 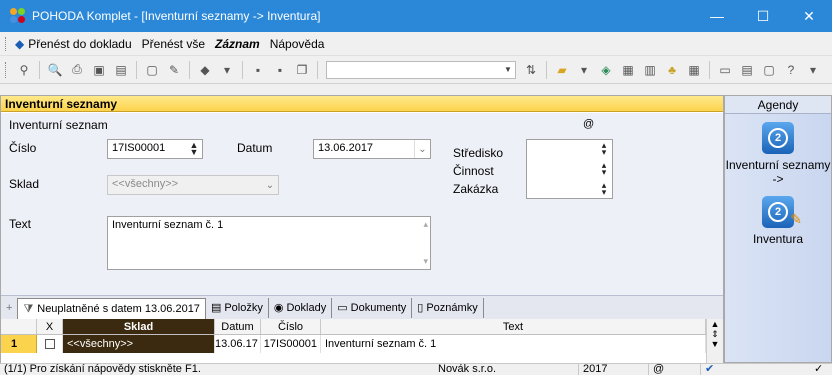 What do you see at coordinates (20, 43) in the screenshot?
I see `arrow-left-icon: ◆` at bounding box center [20, 43].